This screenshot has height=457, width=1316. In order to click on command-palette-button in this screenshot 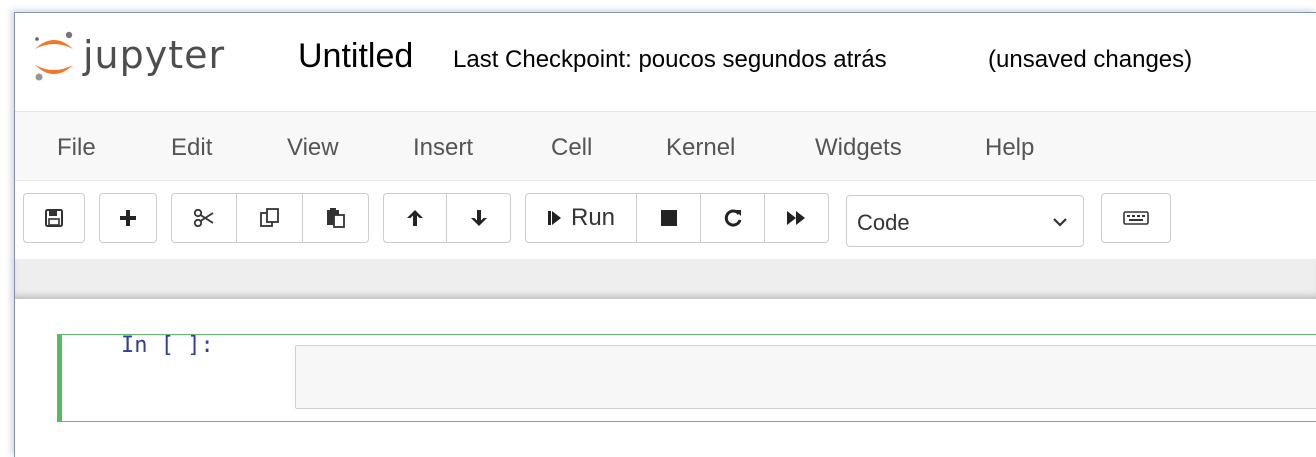, I will do `click(1136, 218)`.